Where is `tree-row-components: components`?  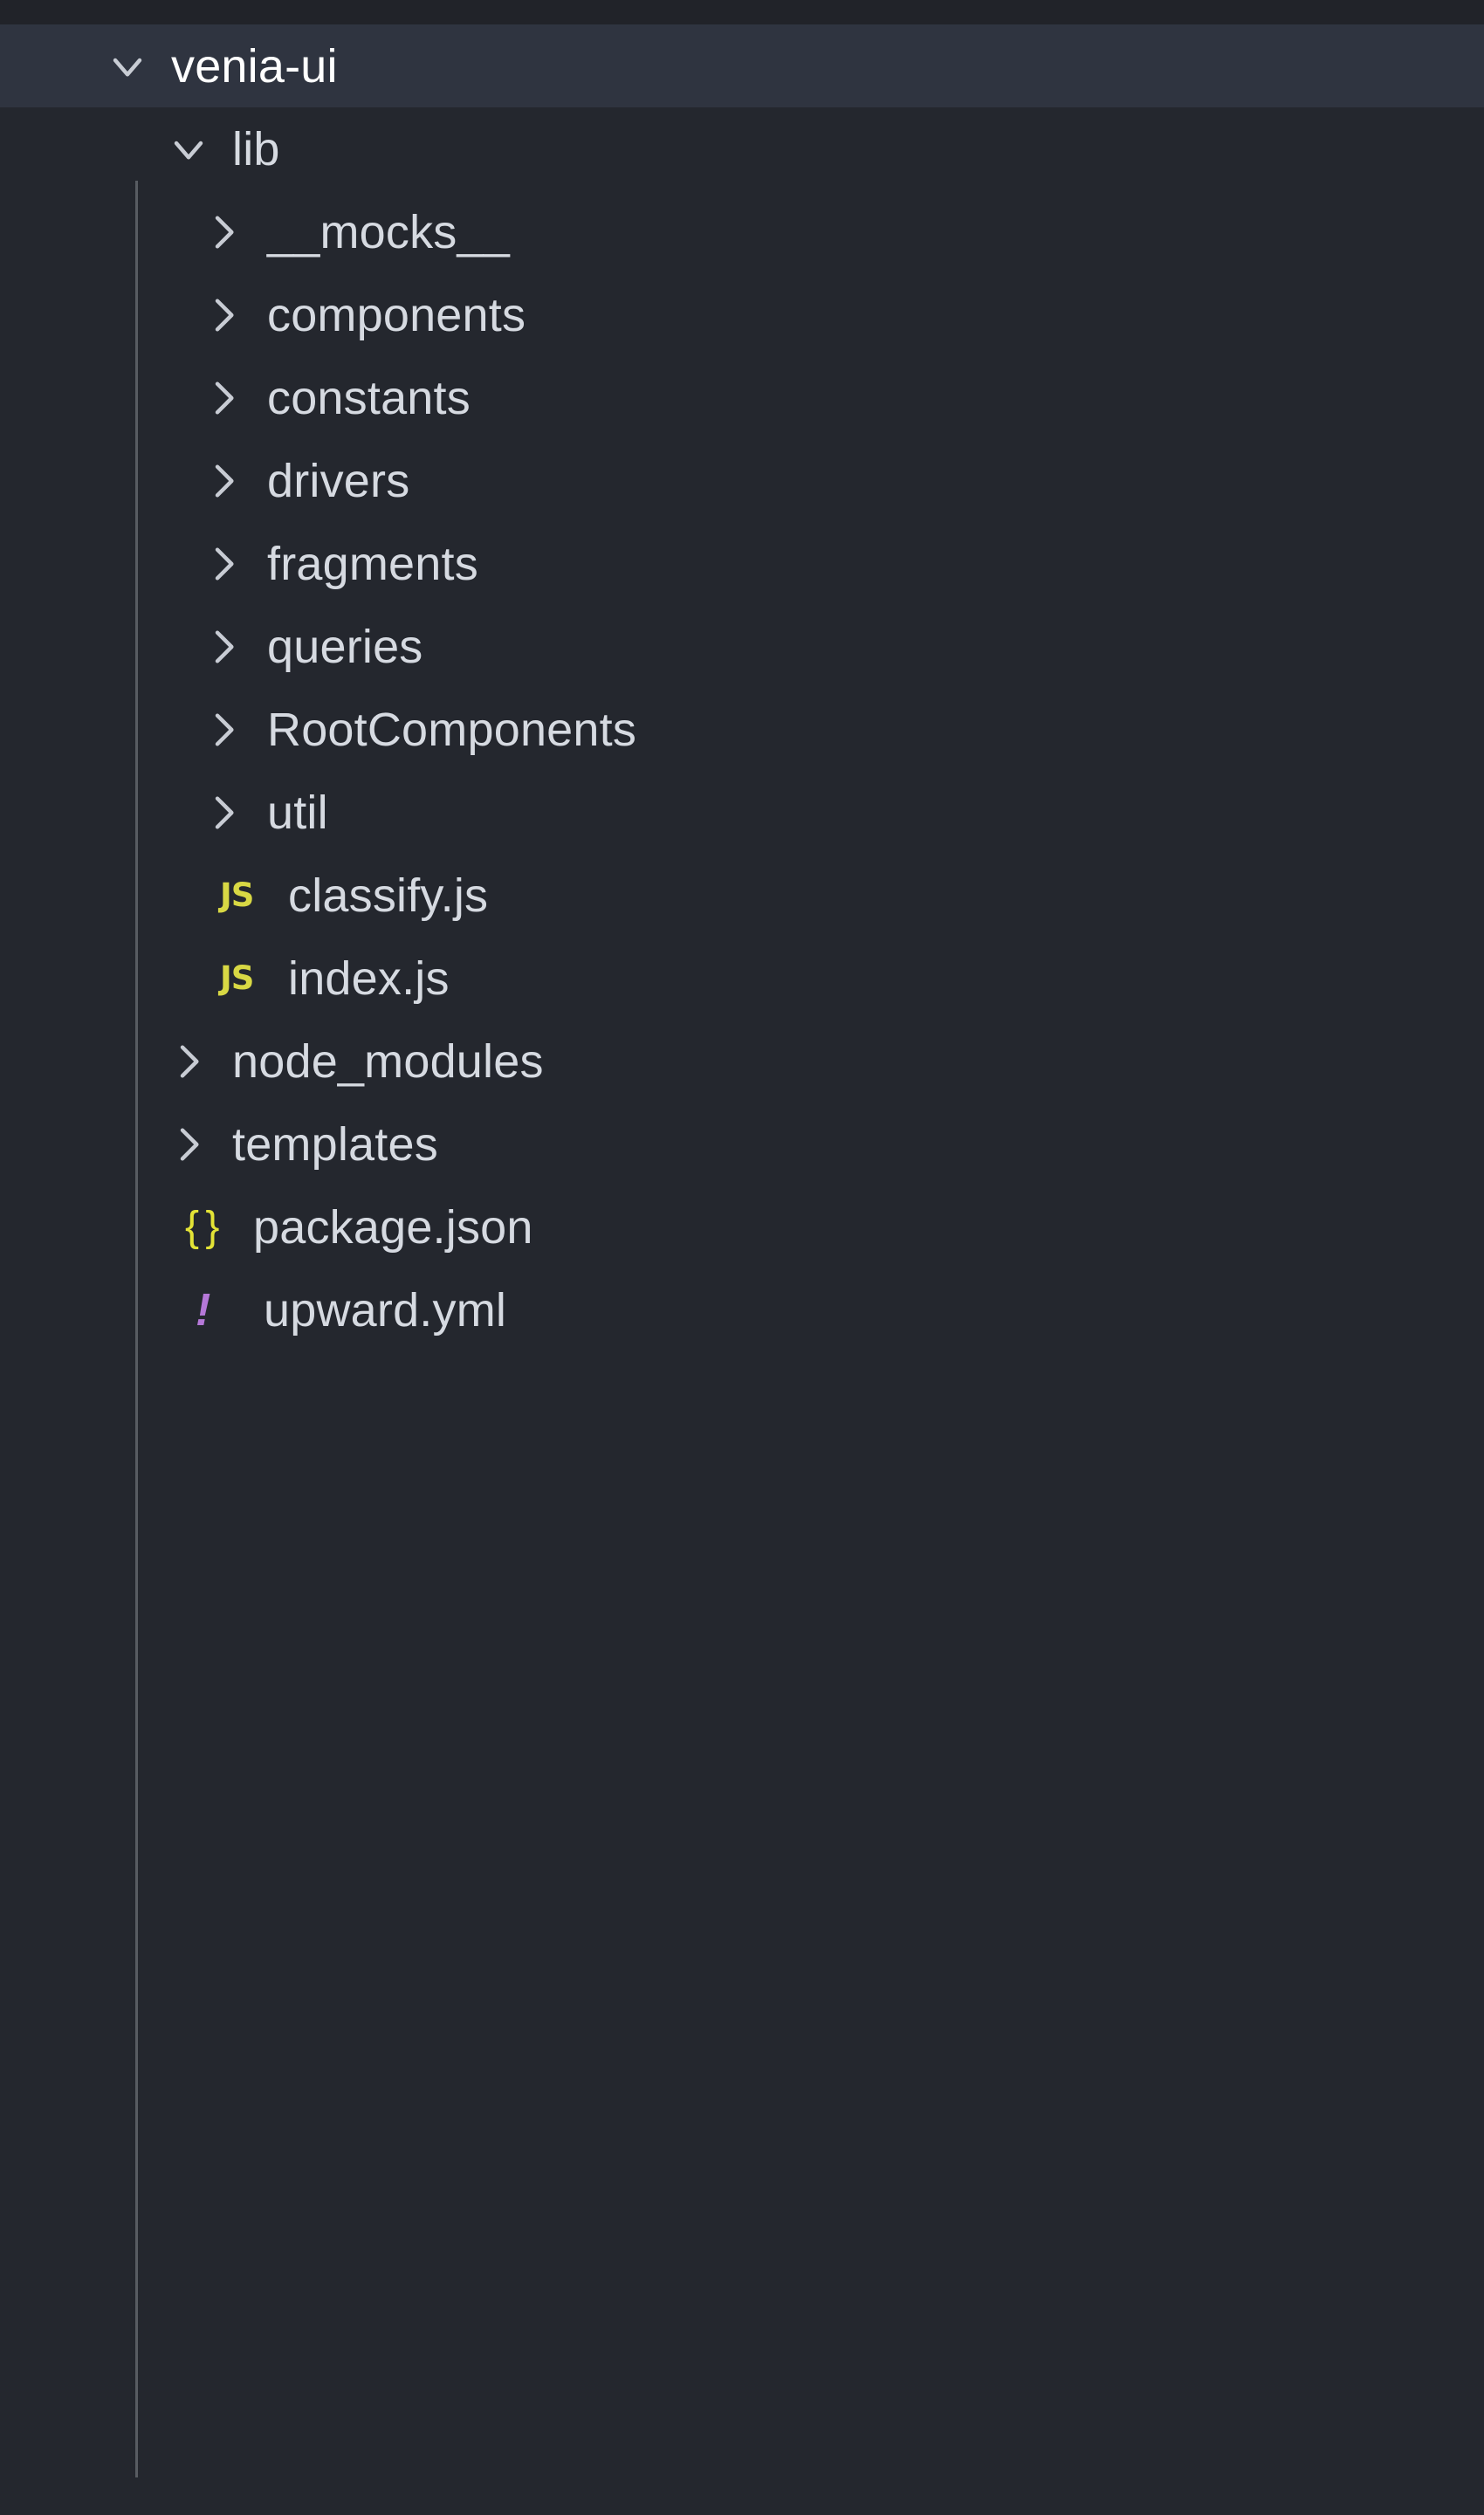
tree-row-components: components is located at coordinates (742, 314).